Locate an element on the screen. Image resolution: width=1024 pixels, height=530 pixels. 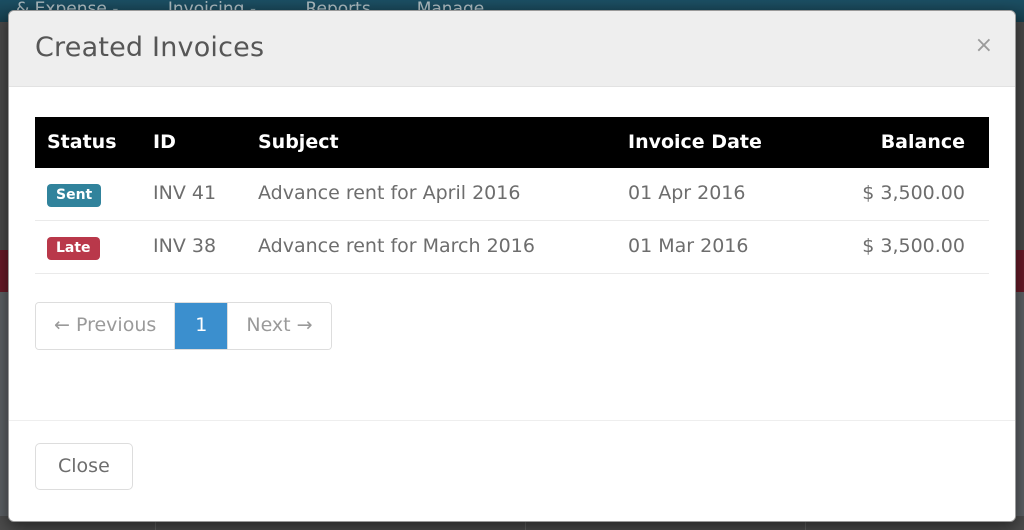
close-button: Close is located at coordinates (84, 466).